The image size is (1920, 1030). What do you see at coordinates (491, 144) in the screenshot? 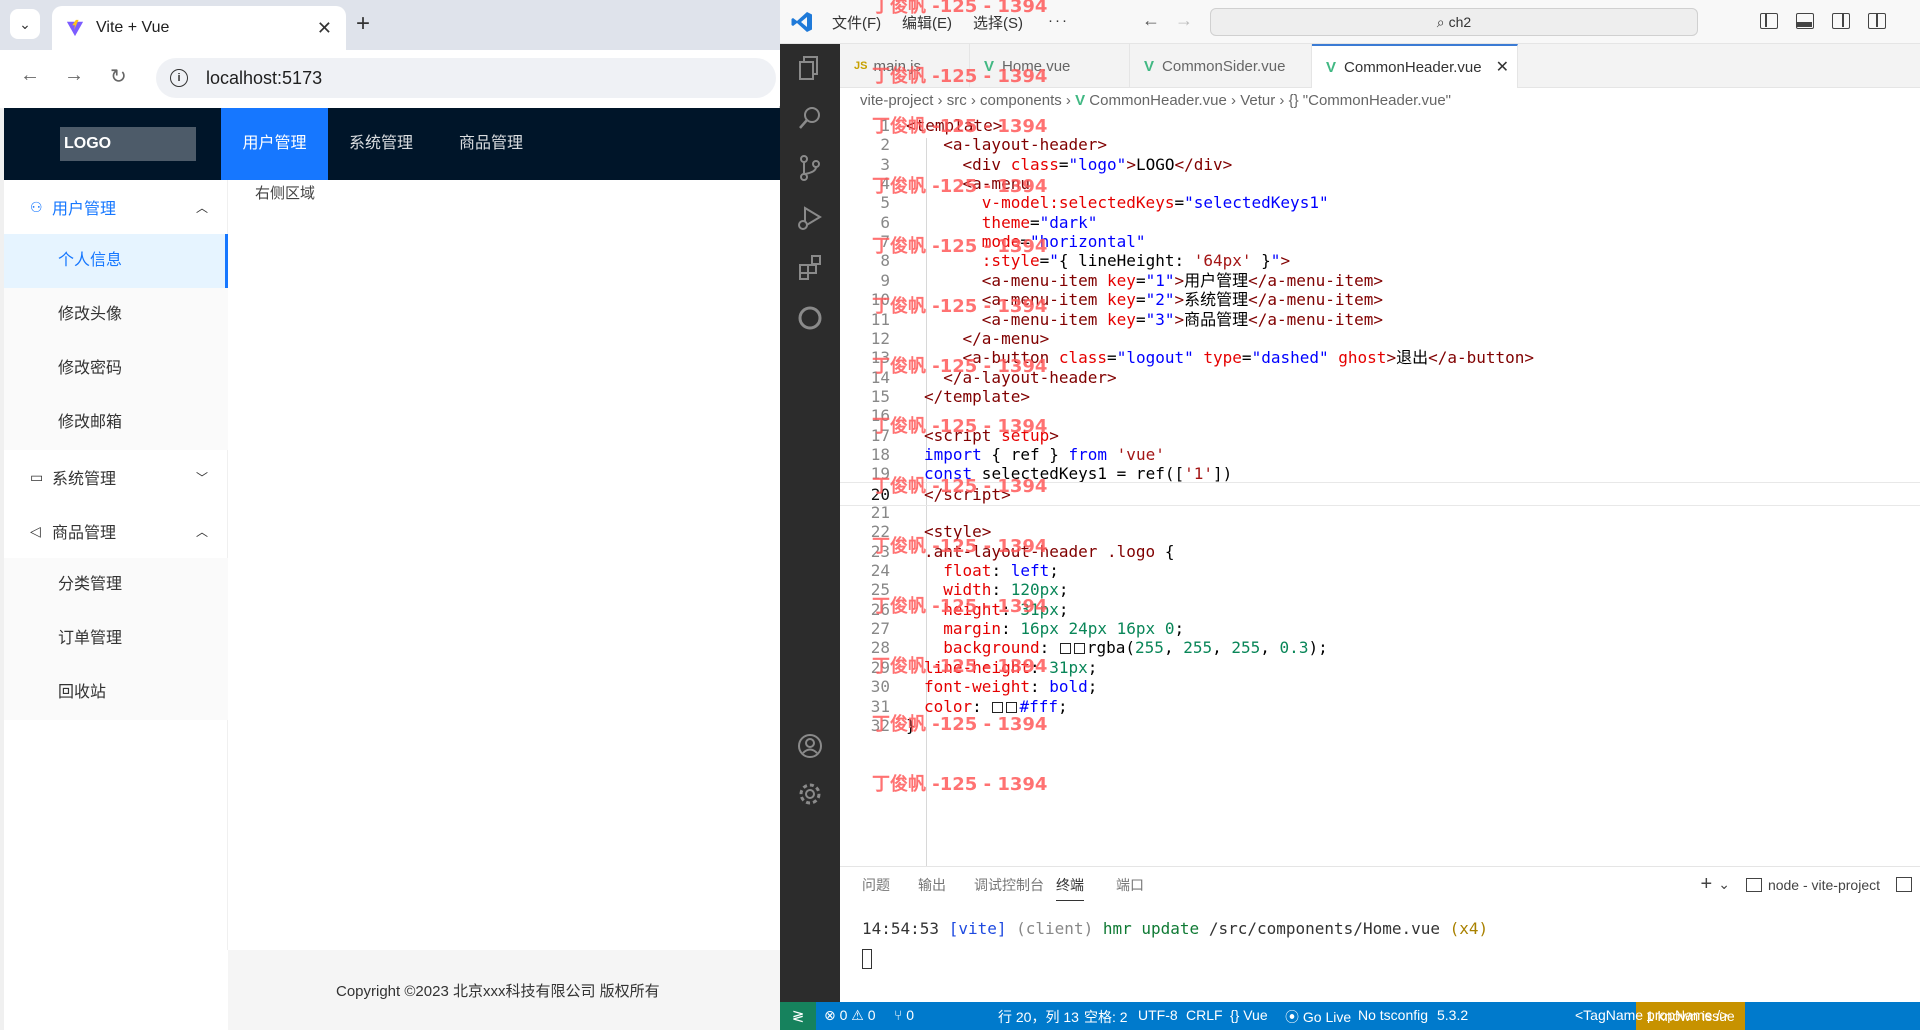
I see `top-menu-product: 商品管理` at bounding box center [491, 144].